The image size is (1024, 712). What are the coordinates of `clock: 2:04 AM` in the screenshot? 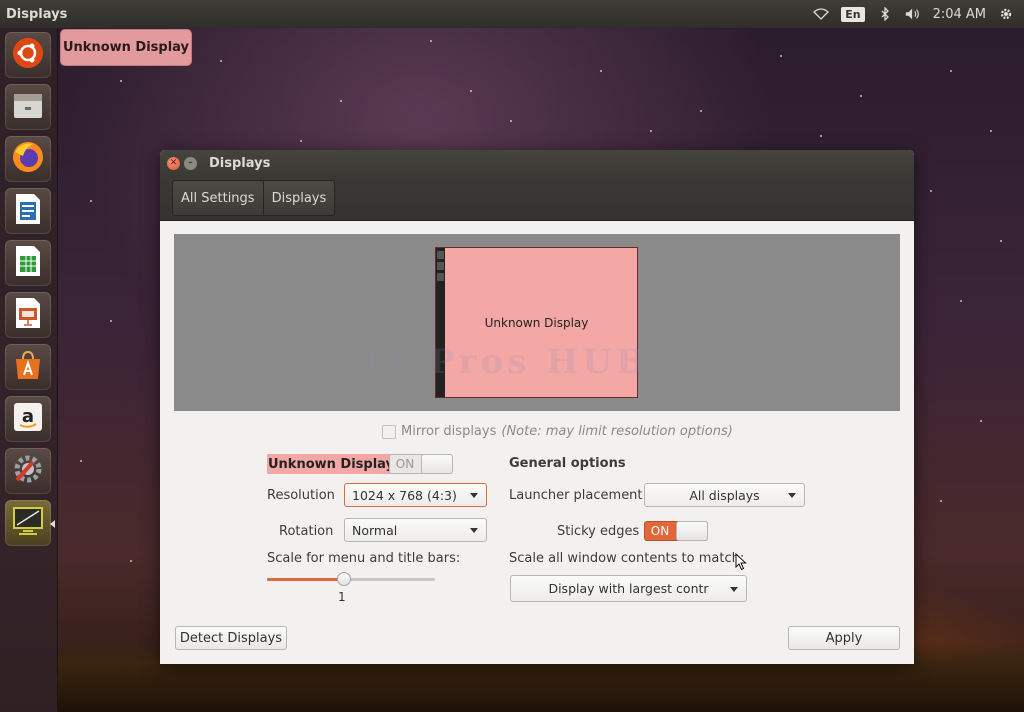 It's located at (959, 14).